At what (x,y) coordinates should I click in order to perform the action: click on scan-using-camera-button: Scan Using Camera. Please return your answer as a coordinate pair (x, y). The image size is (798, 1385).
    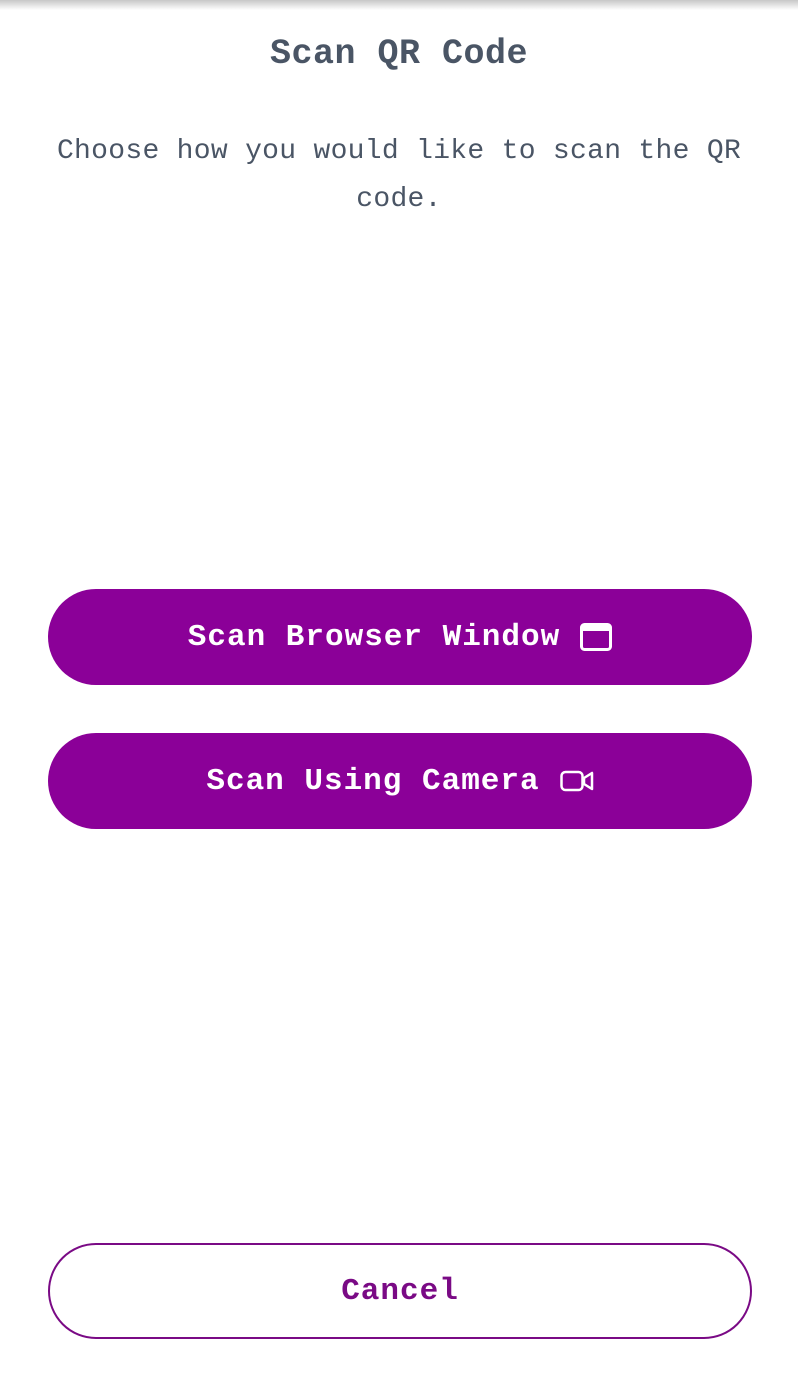
    Looking at the image, I should click on (400, 781).